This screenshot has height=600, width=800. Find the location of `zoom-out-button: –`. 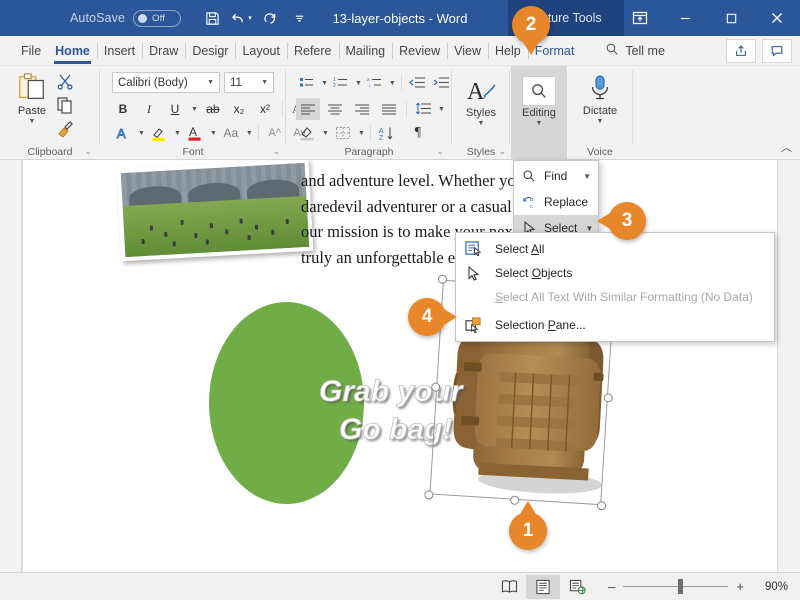

zoom-out-button: – is located at coordinates (611, 586).